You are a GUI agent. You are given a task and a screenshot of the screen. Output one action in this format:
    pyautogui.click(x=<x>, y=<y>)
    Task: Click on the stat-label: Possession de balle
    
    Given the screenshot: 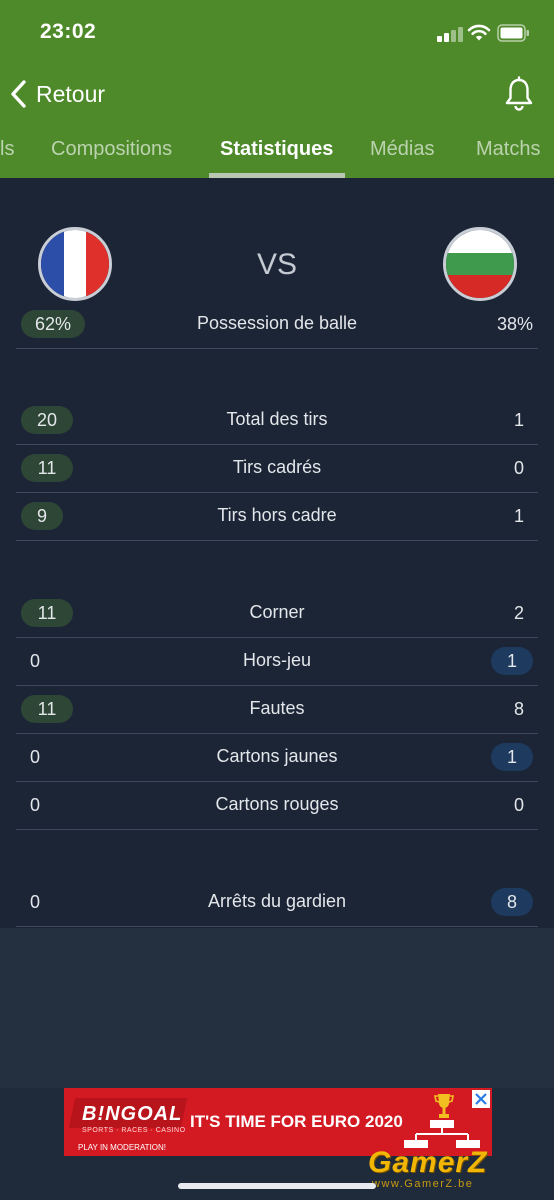 What is the action you would take?
    pyautogui.click(x=277, y=323)
    